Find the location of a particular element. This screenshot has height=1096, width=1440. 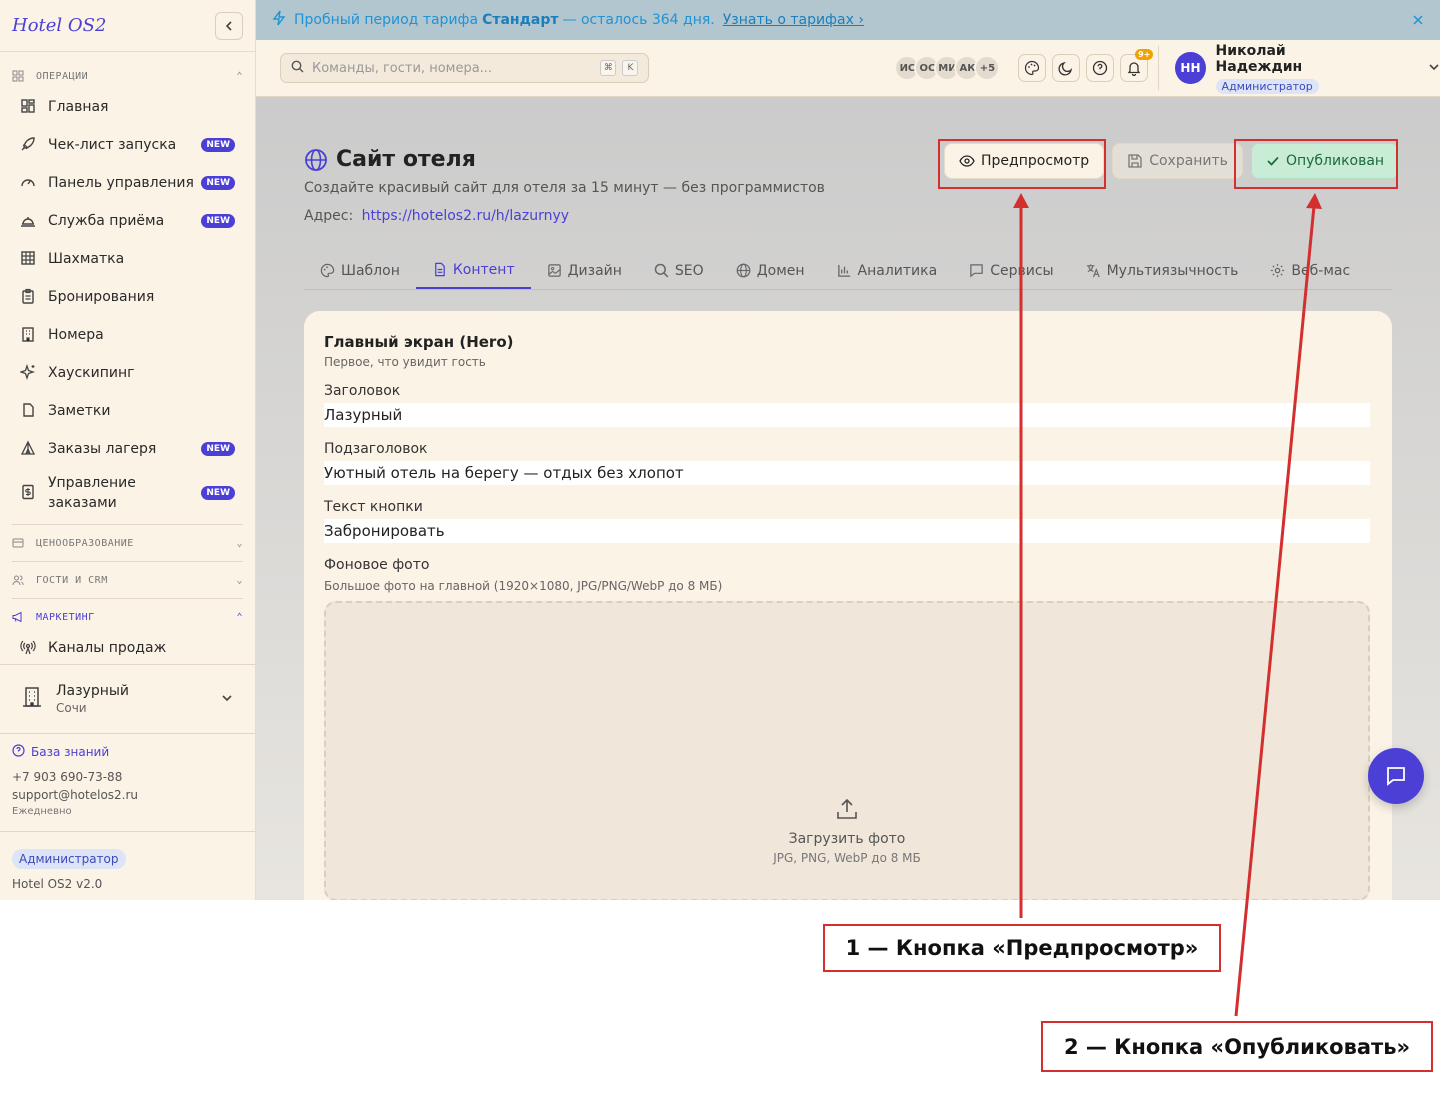

callout-preview: 1 — Кнопка «Предпросмотр» is located at coordinates (1022, 948).